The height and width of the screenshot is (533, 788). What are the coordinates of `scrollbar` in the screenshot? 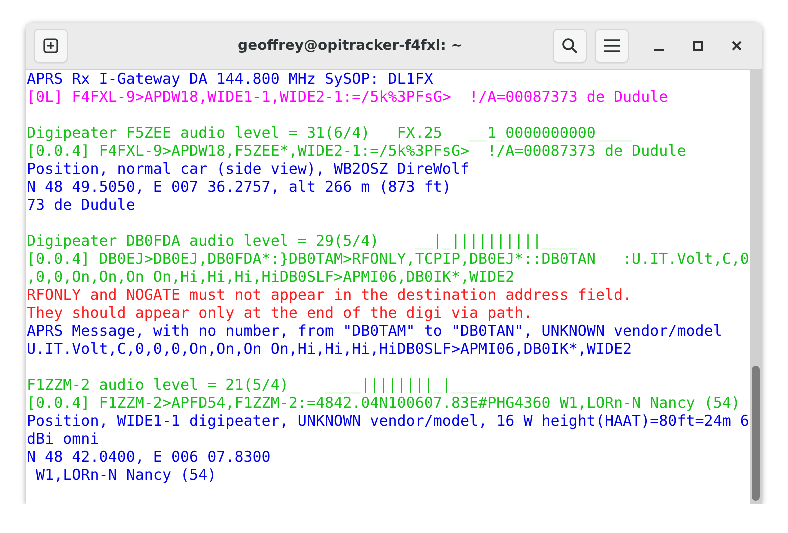 It's located at (756, 287).